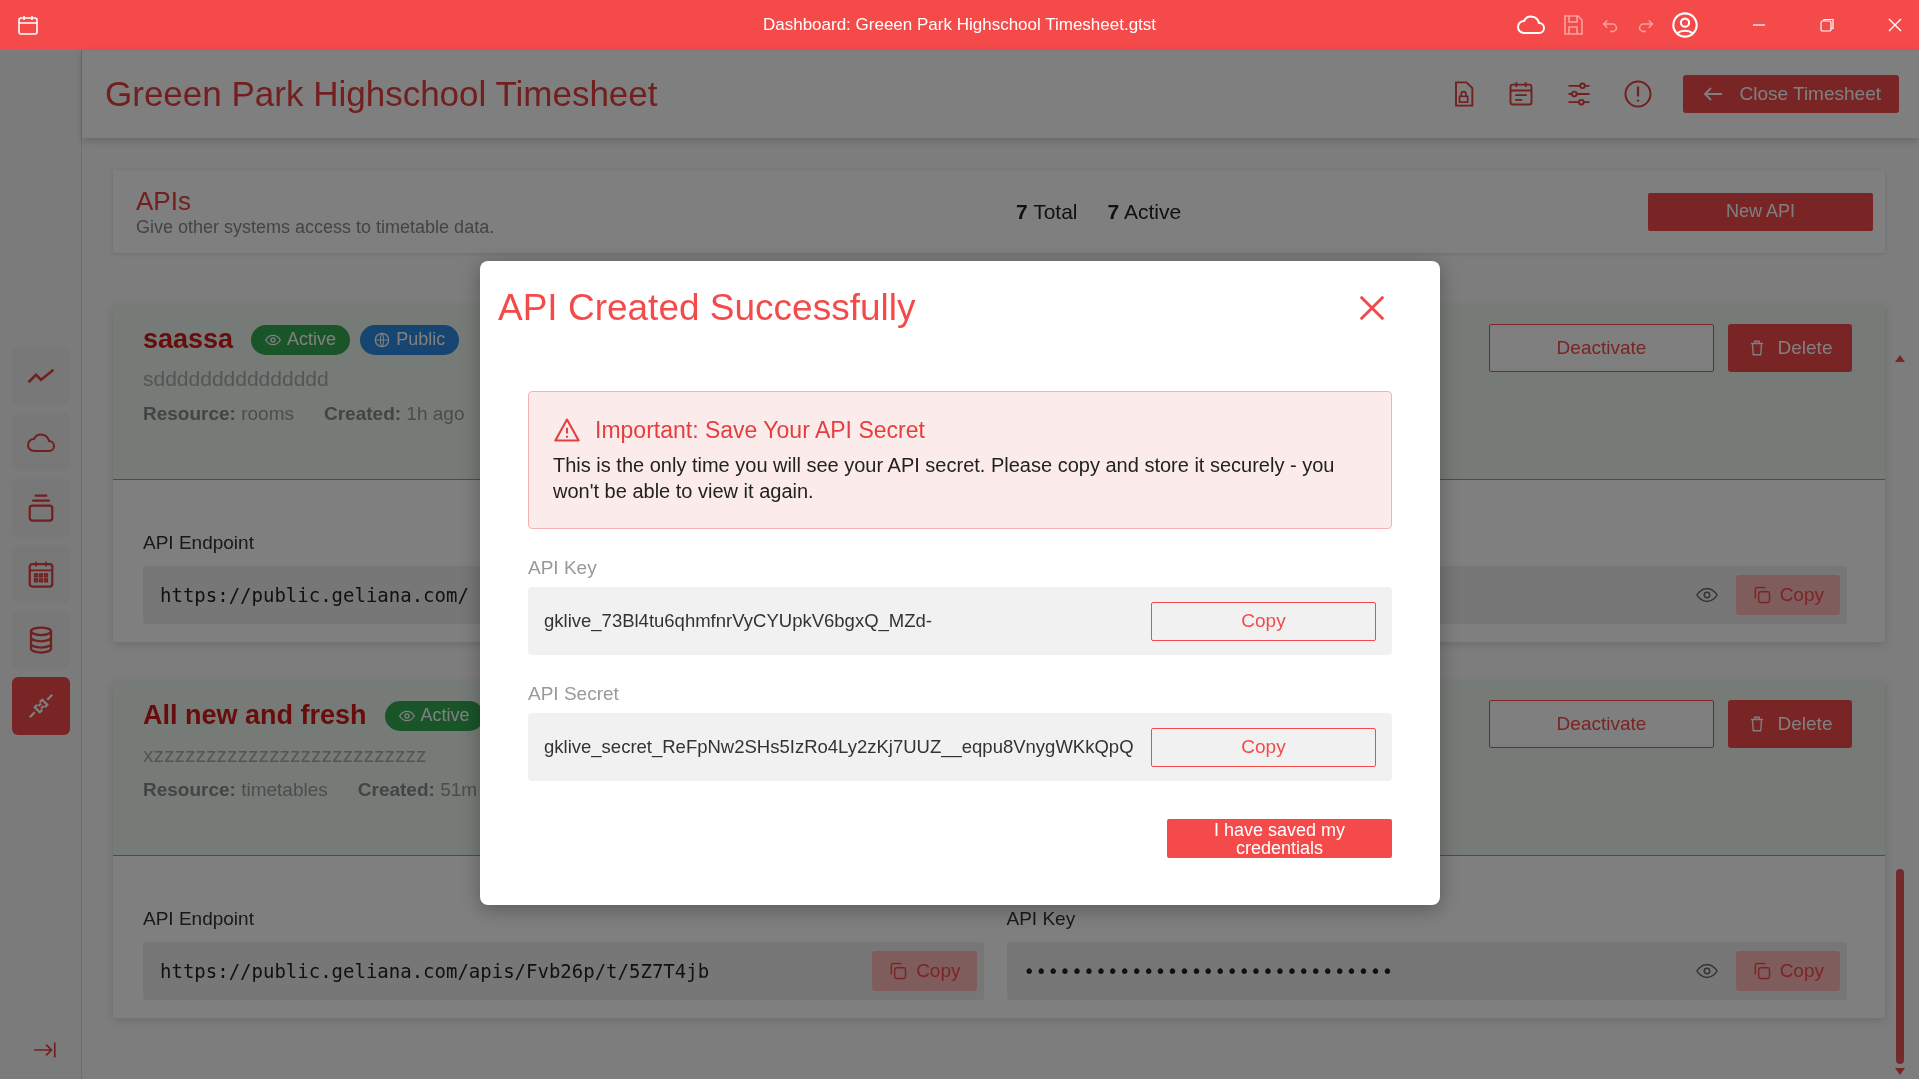 This screenshot has height=1079, width=1919. I want to click on window-title: Dashboard: Greeen Park Highschool Timesheet.gtst, so click(959, 25).